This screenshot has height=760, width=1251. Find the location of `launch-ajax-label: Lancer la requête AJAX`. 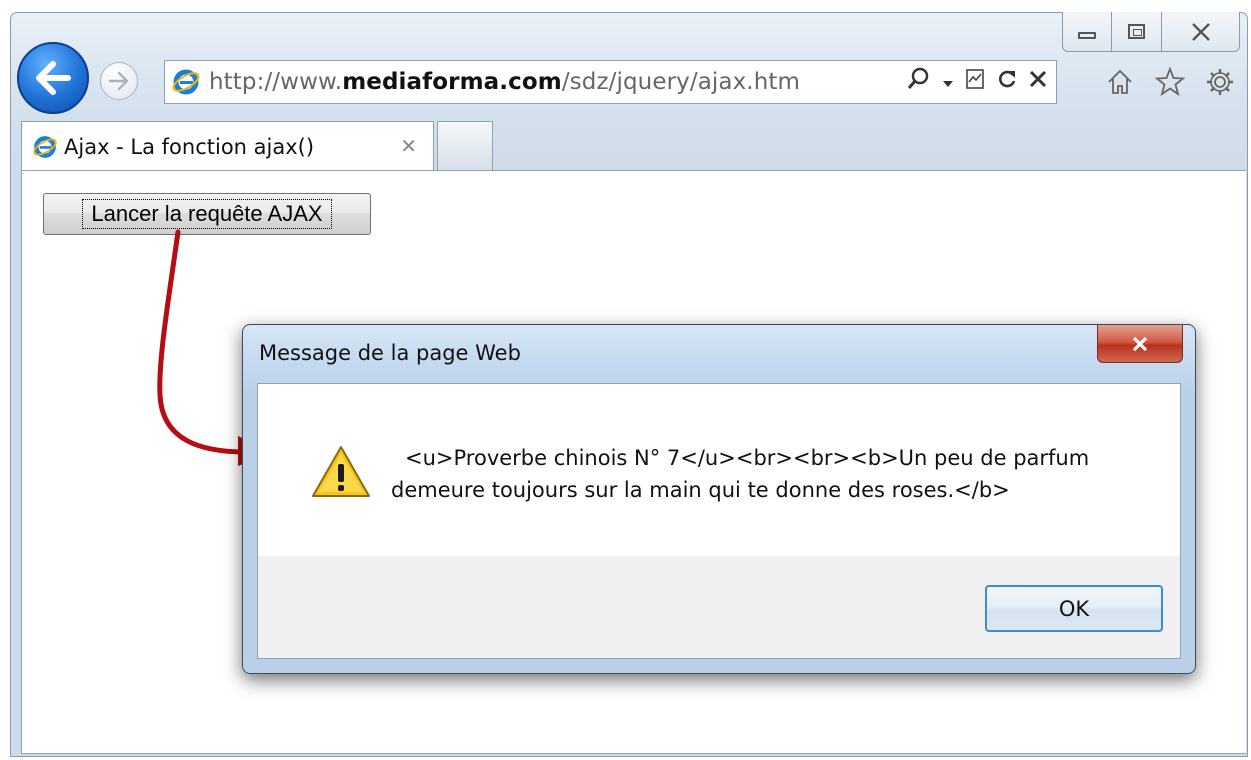

launch-ajax-label: Lancer la requête AJAX is located at coordinates (207, 214).